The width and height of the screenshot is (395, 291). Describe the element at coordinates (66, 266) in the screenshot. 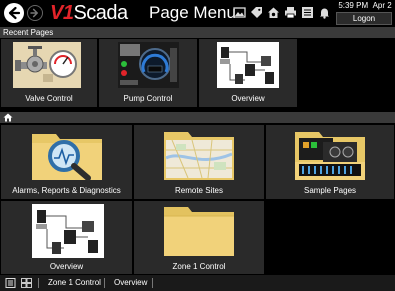

I see `tile-label: Overview` at that location.